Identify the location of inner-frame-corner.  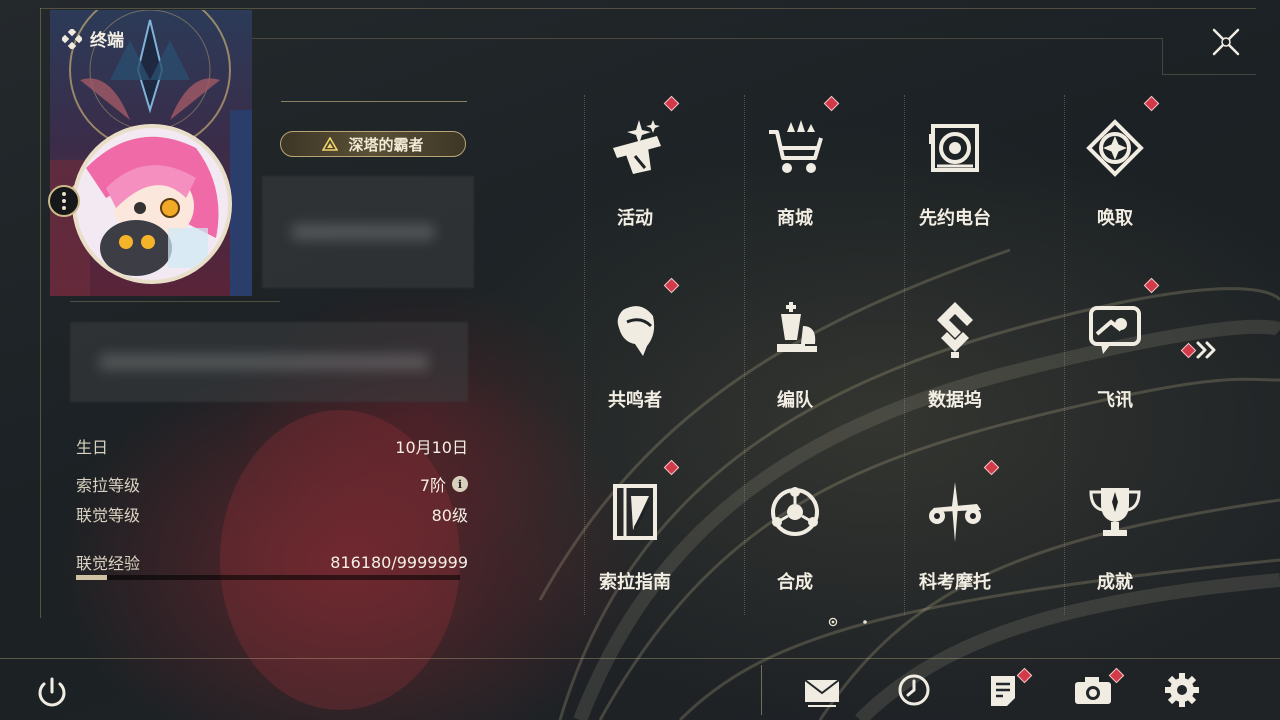
(1162, 56).